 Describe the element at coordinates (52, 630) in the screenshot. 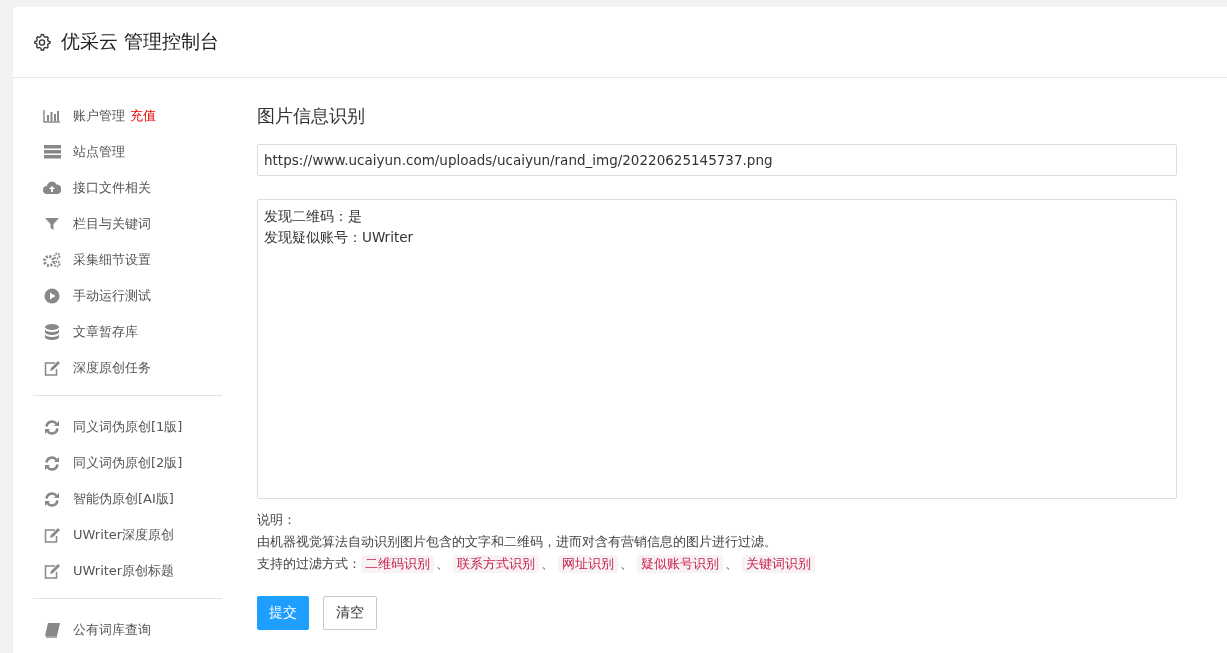

I see `book-icon` at that location.